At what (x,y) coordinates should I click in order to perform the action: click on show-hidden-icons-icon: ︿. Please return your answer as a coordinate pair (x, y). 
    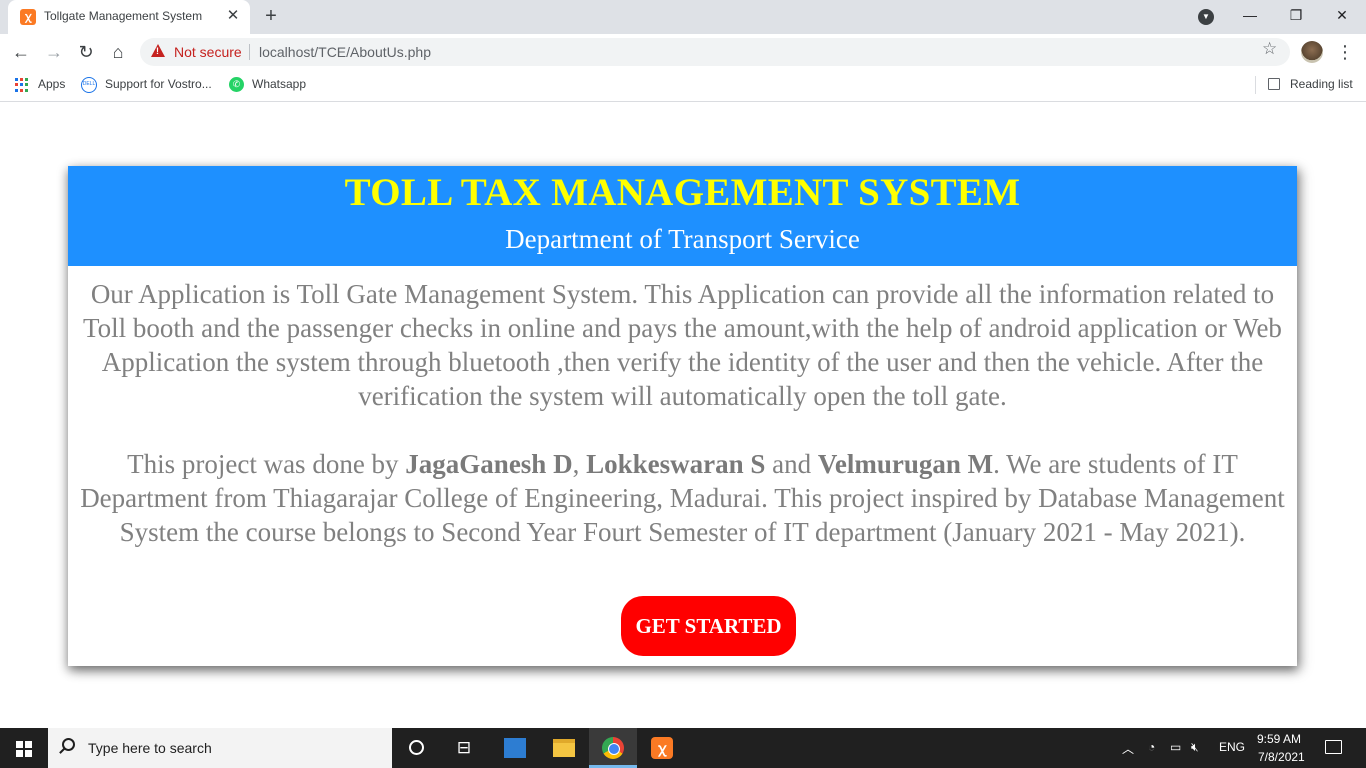
    Looking at the image, I should click on (1128, 748).